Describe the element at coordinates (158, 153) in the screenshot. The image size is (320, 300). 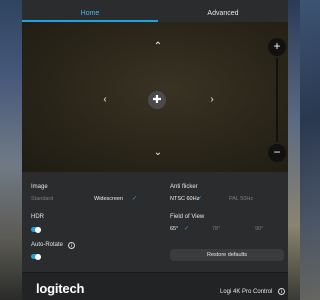
I see `chevron-down-icon: ⌄` at that location.